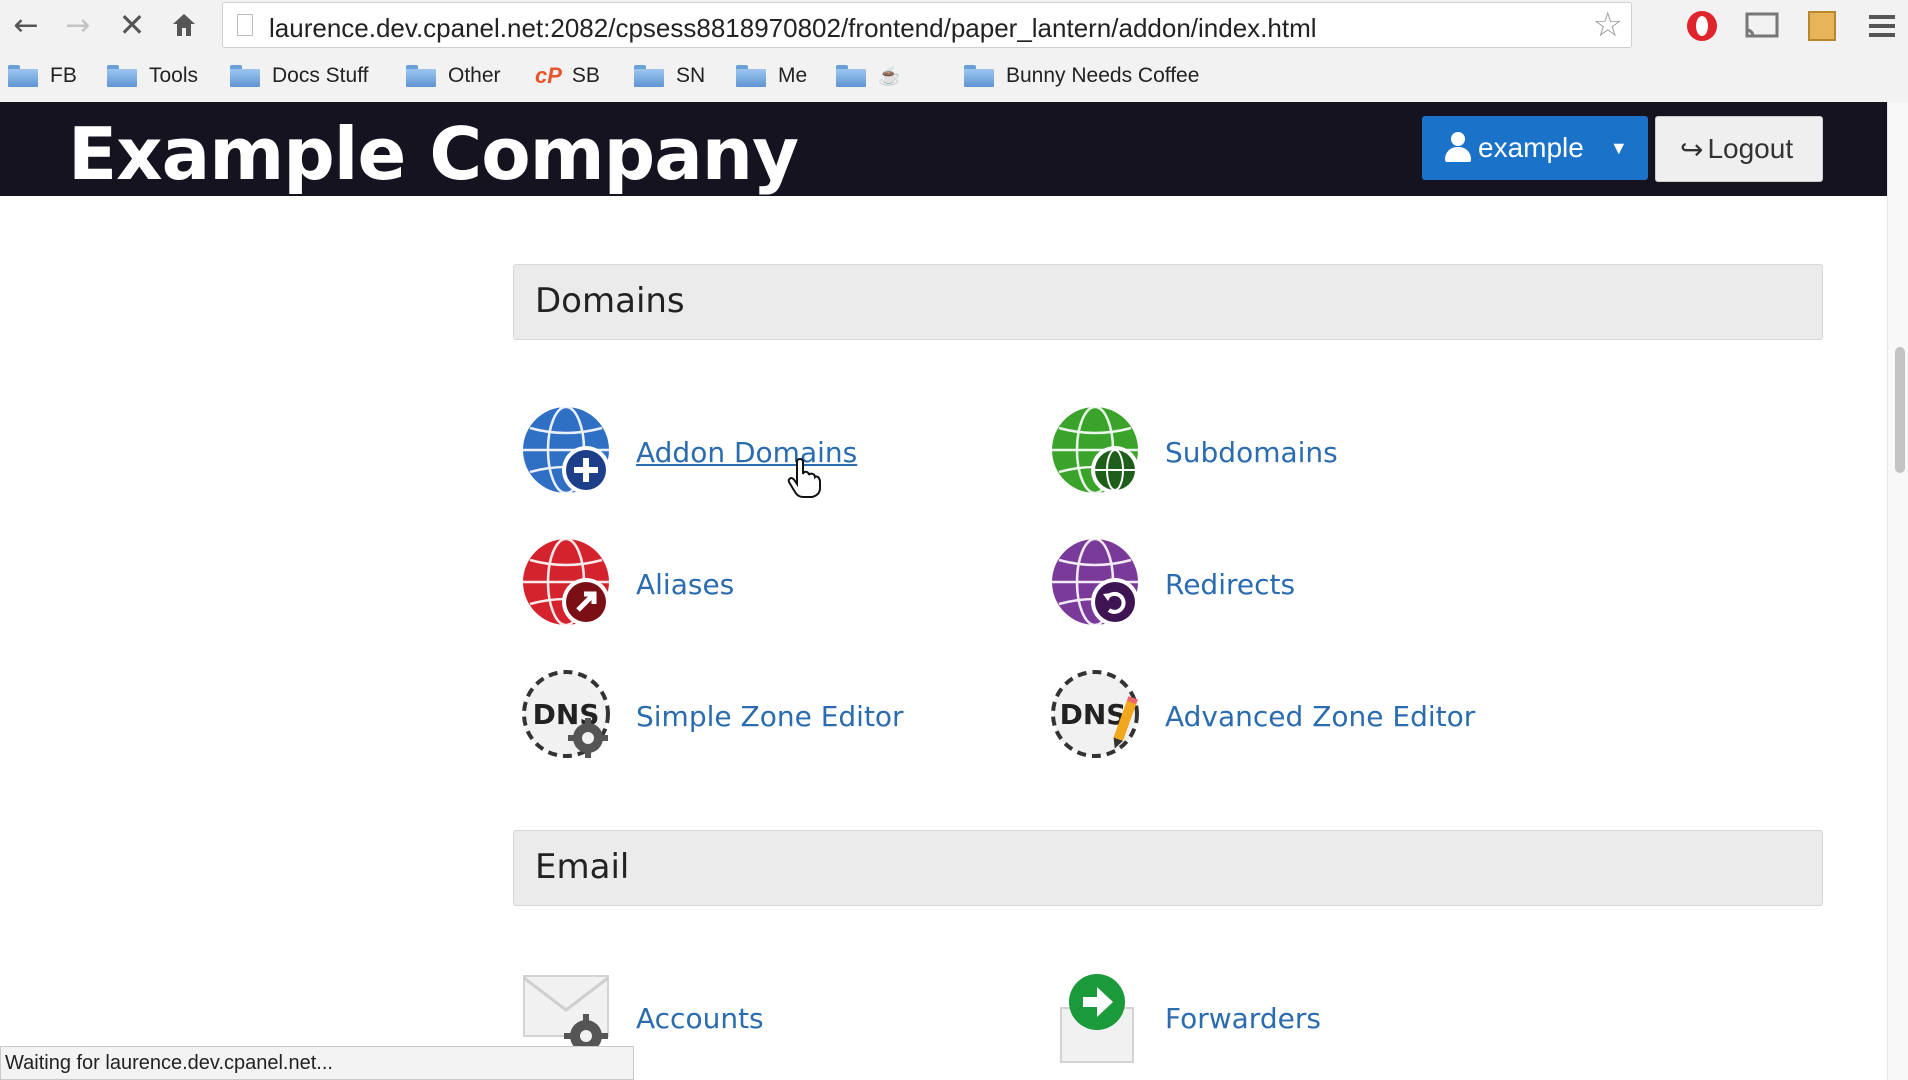  Describe the element at coordinates (78, 25) in the screenshot. I see `forward-arrow-icon: →` at that location.